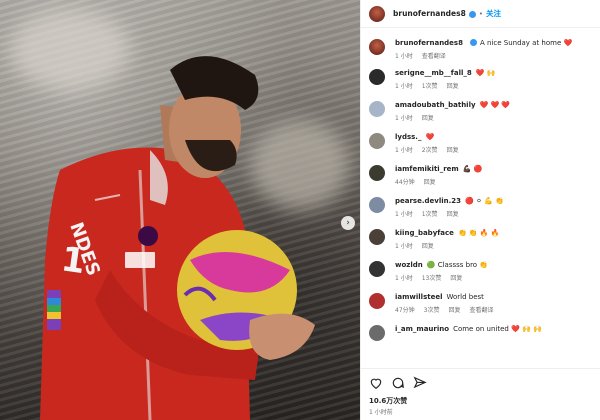 The width and height of the screenshot is (600, 420). What do you see at coordinates (405, 310) in the screenshot?
I see `comment-time: 47分钟` at bounding box center [405, 310].